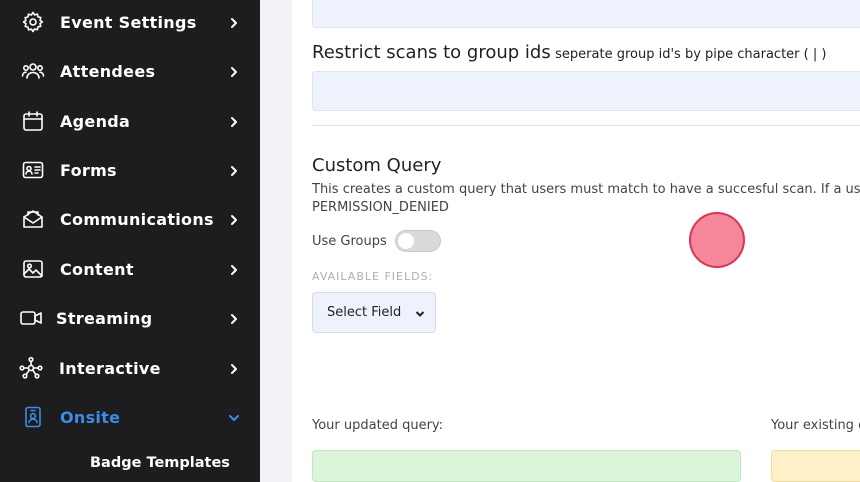 The width and height of the screenshot is (860, 482). Describe the element at coordinates (33, 121) in the screenshot. I see `calendar-icon` at that location.